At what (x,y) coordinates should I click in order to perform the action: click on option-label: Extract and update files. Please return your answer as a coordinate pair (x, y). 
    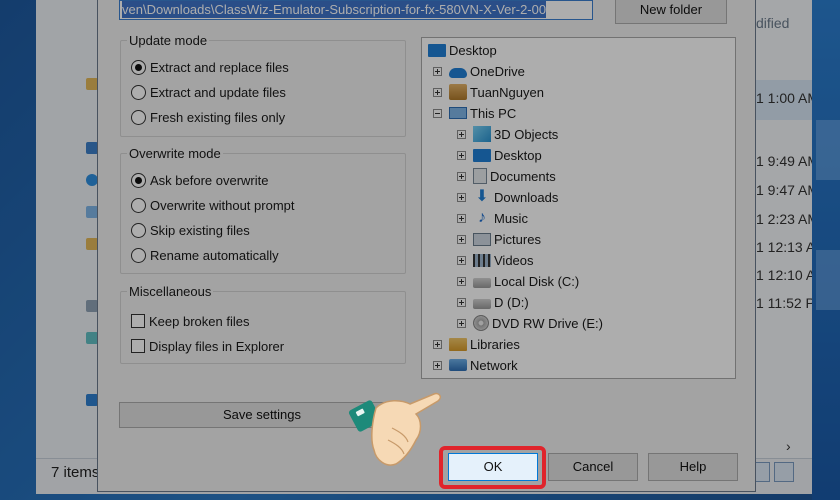
    Looking at the image, I should click on (218, 92).